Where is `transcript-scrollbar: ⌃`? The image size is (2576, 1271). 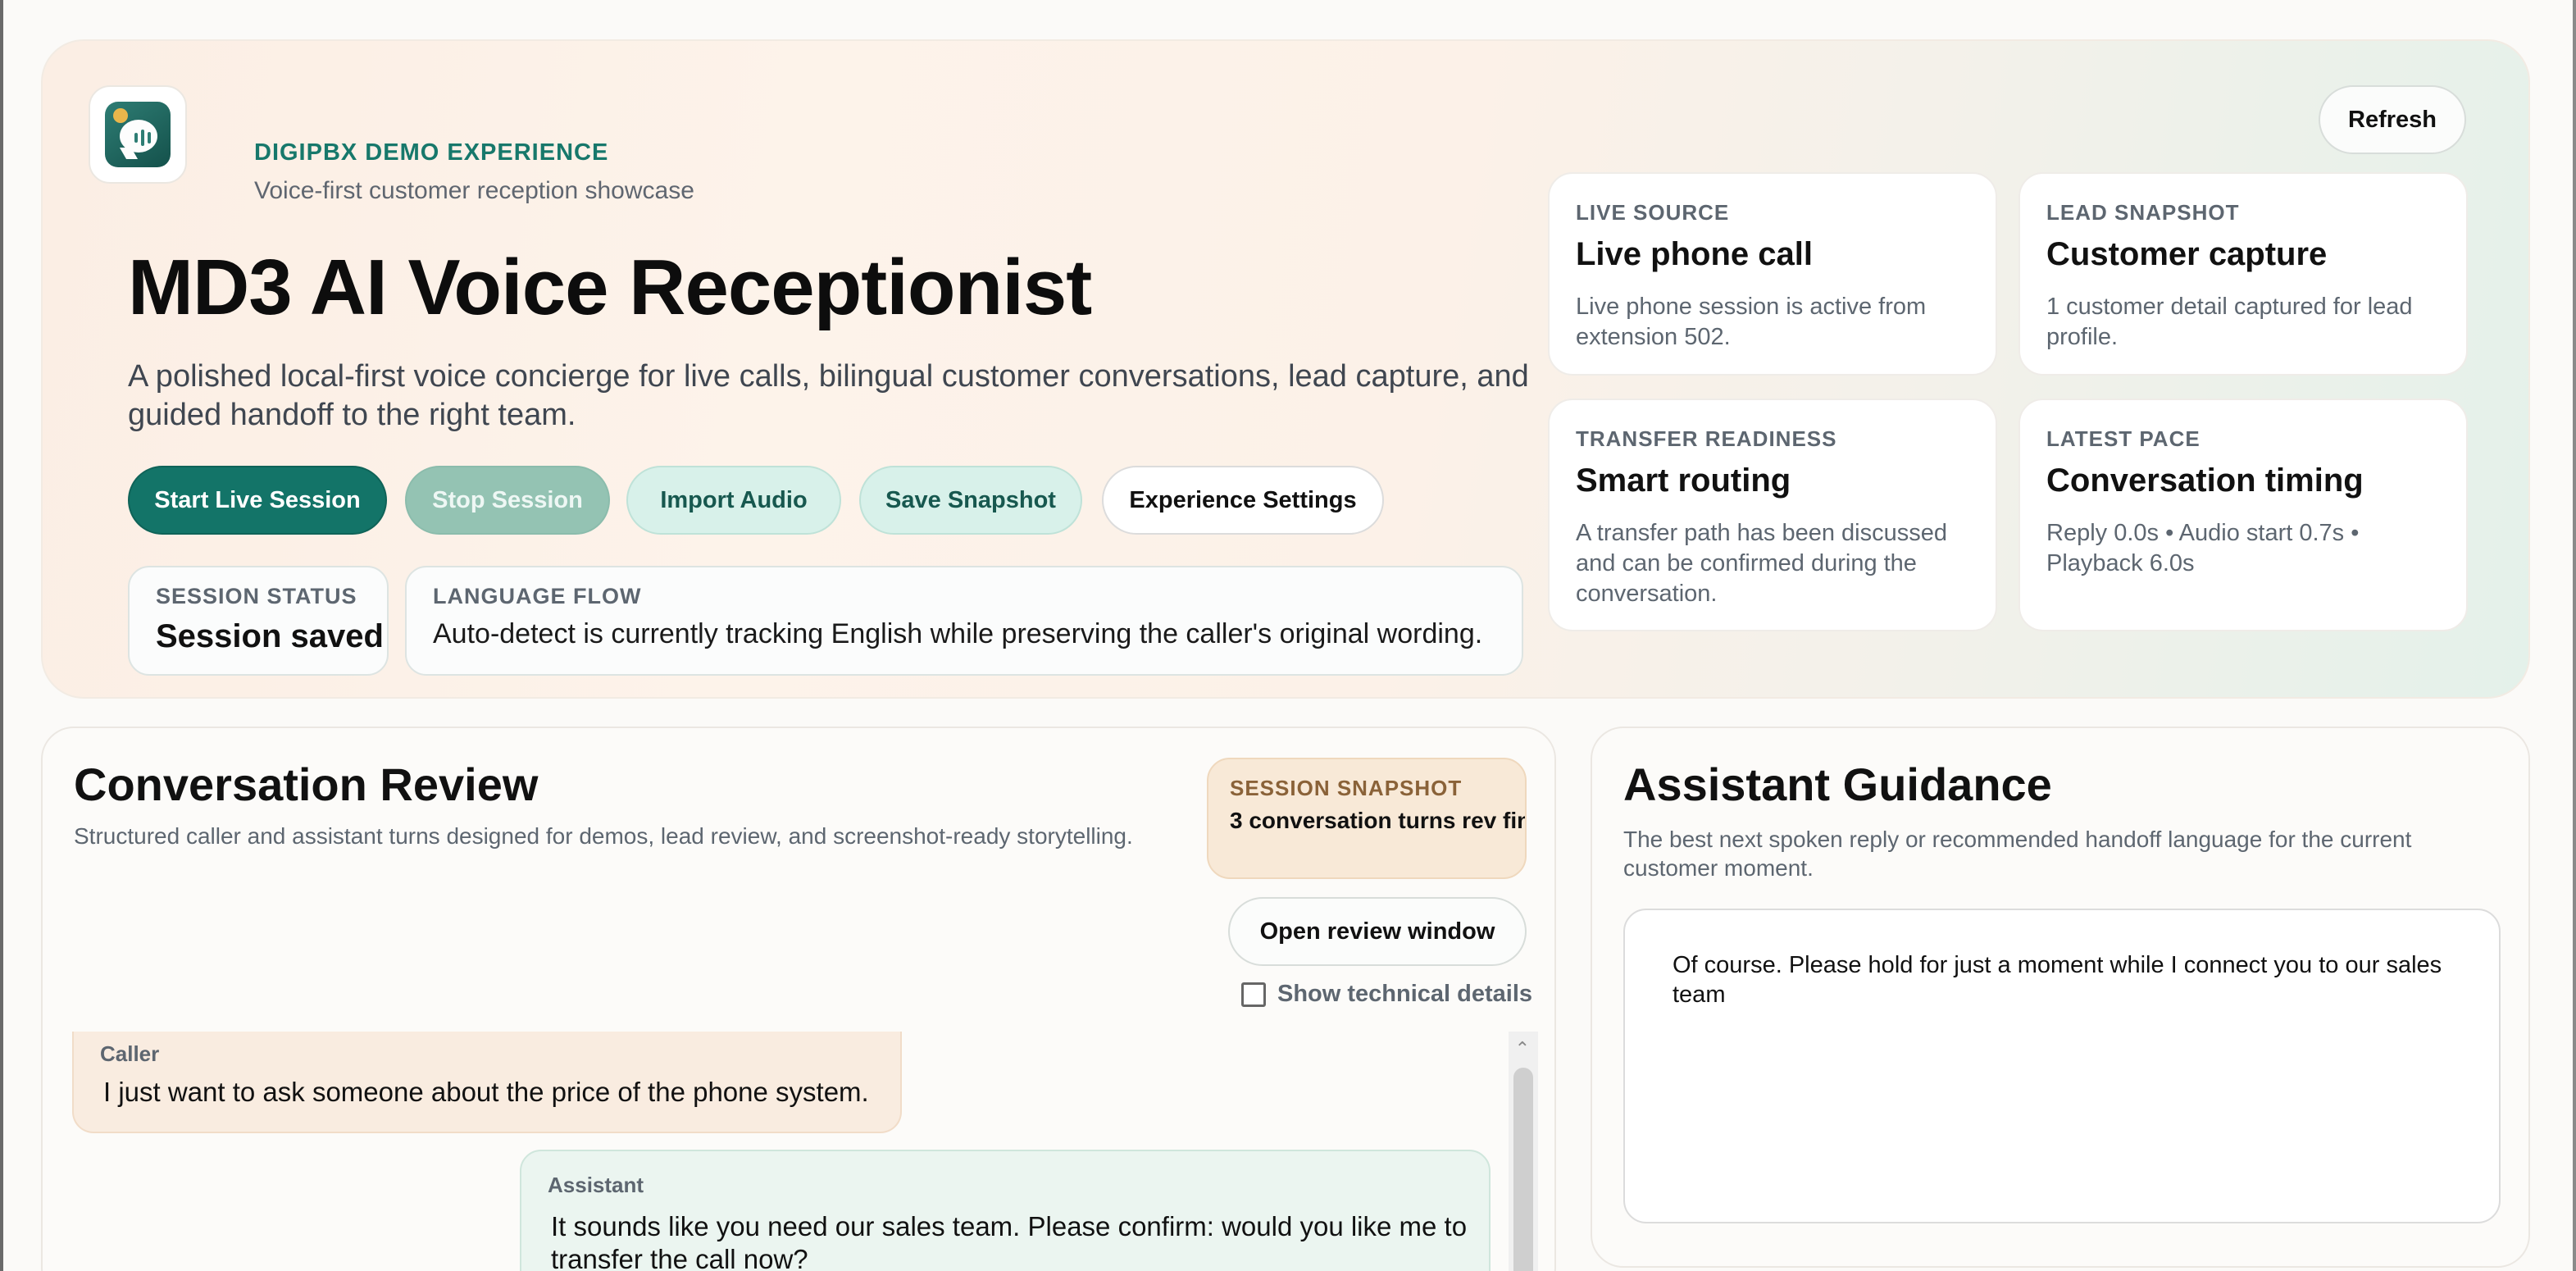
transcript-scrollbar: ⌃ is located at coordinates (1523, 1151).